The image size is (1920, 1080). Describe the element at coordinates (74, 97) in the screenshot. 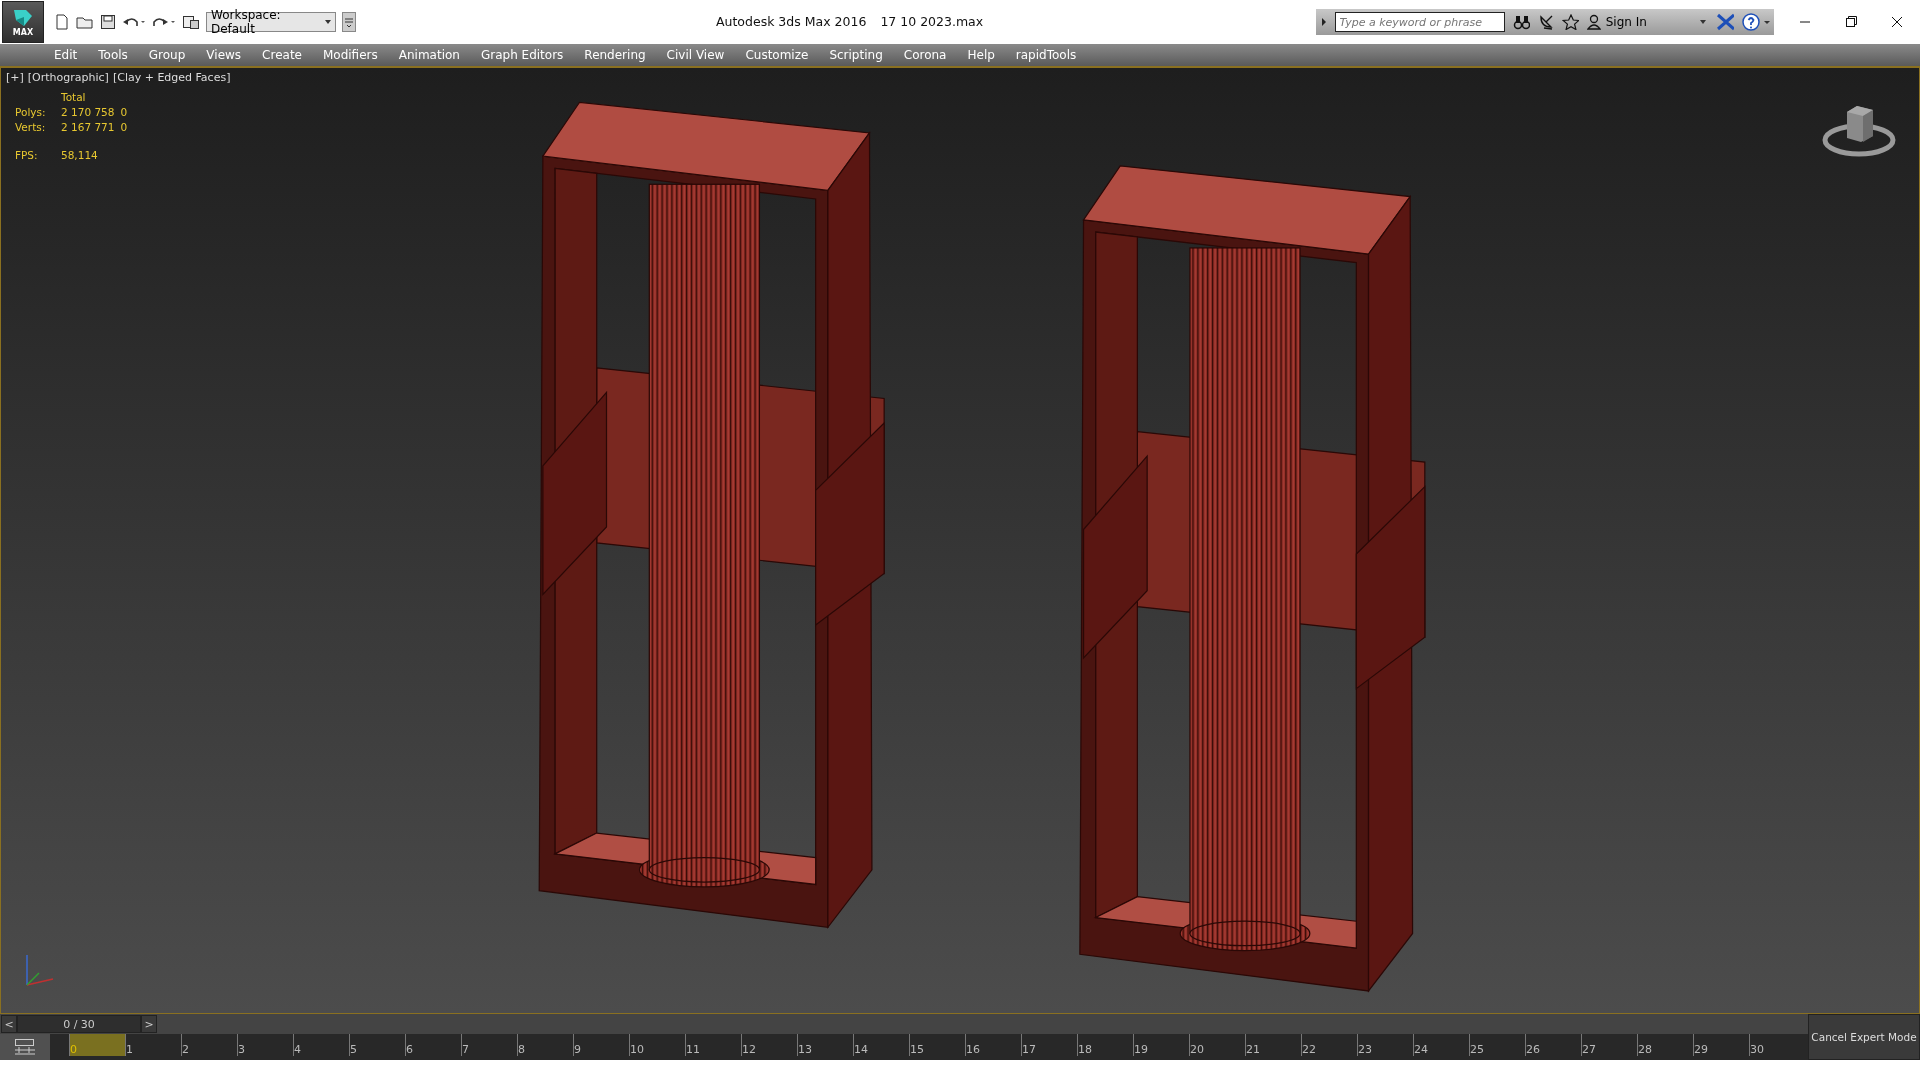

I see `stats-header: Total` at that location.